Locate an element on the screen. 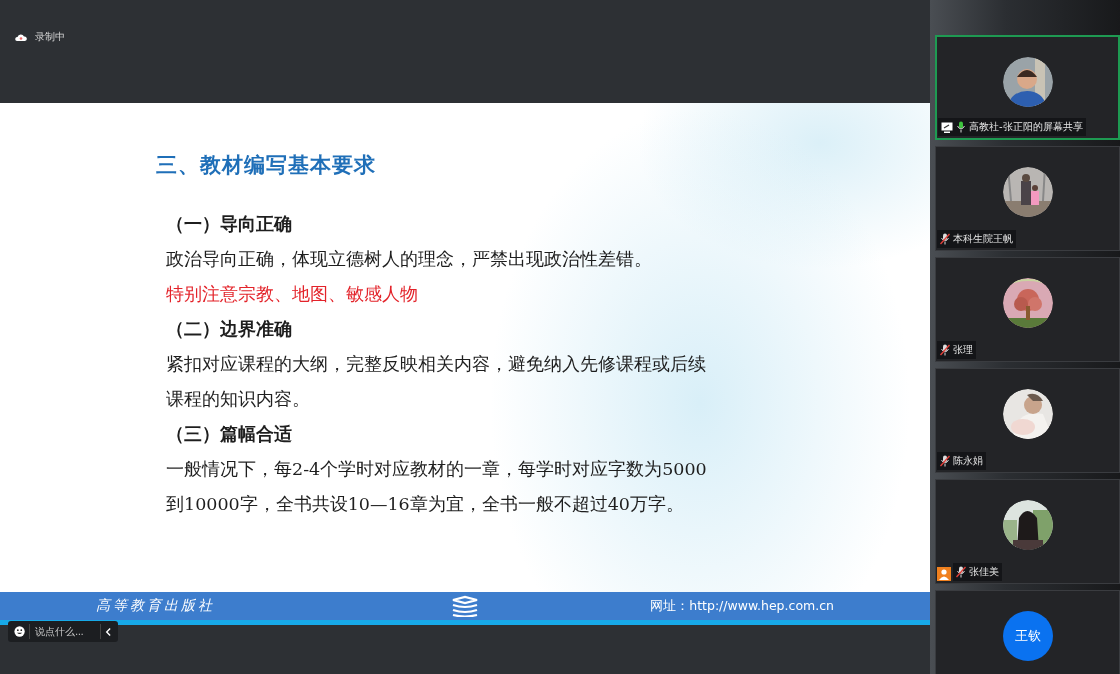  participant-tile: 王钦 is located at coordinates (1027, 632).